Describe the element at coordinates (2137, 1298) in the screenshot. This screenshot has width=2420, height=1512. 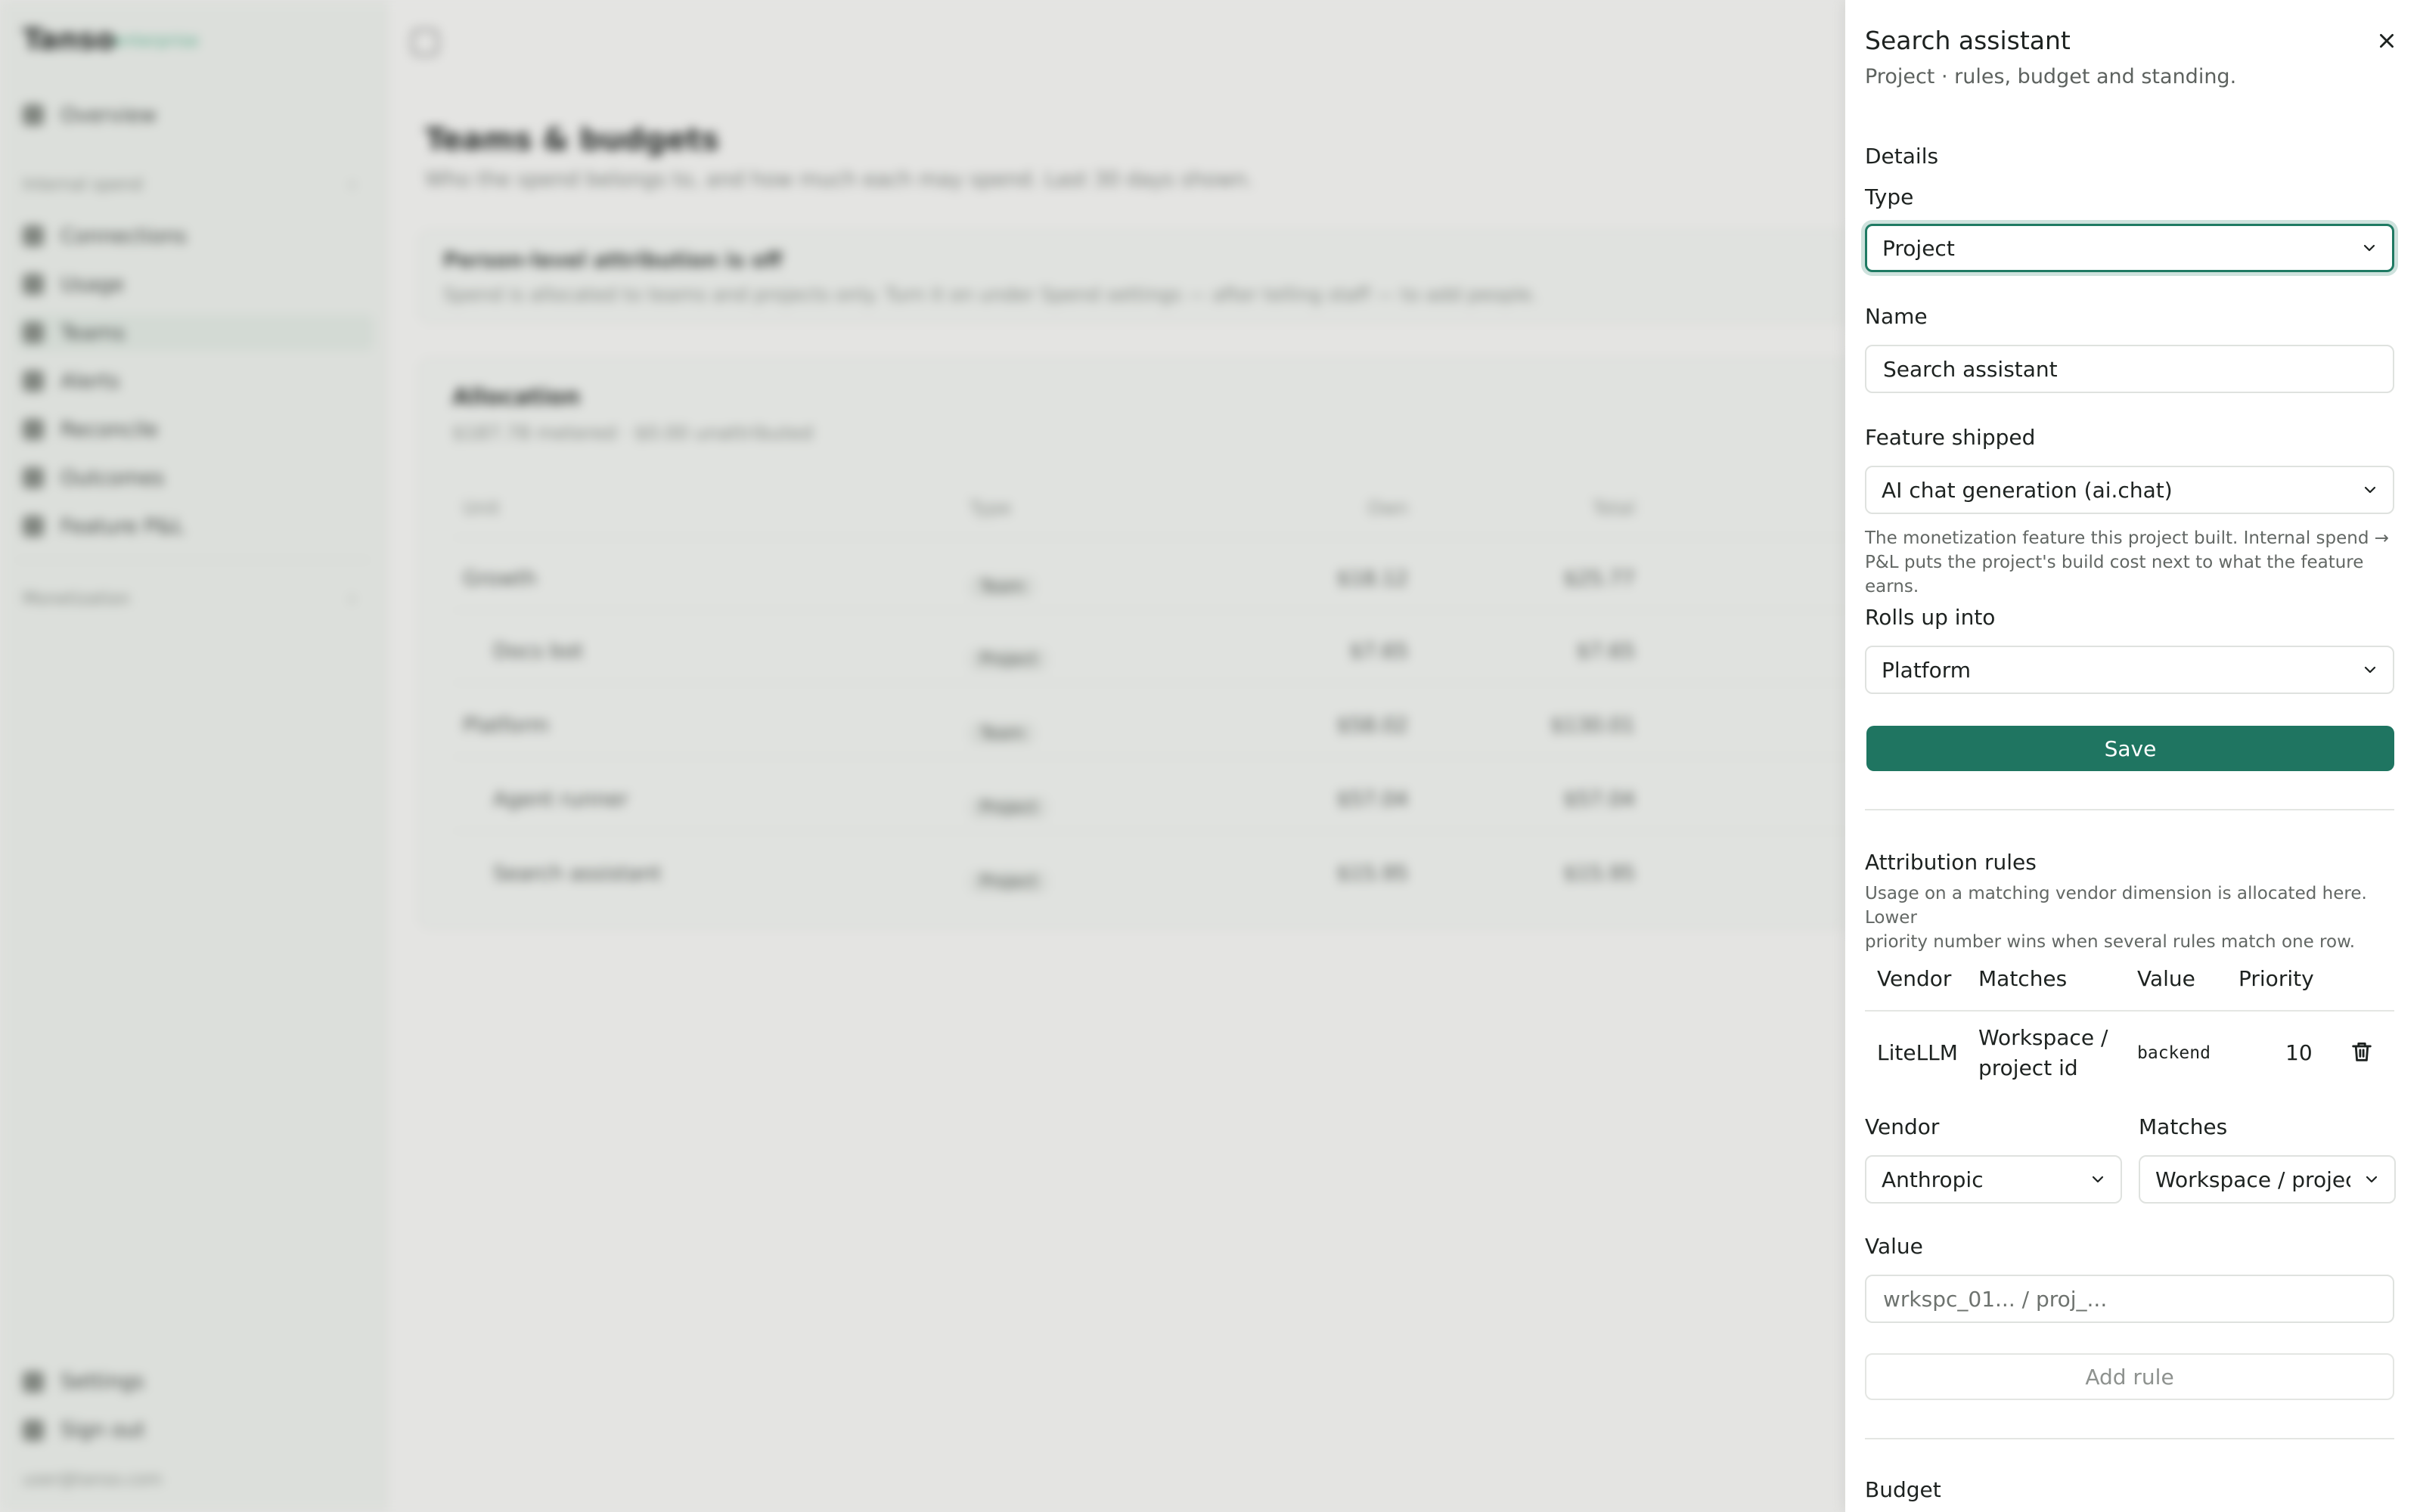
I see `rule-value-input-field` at that location.